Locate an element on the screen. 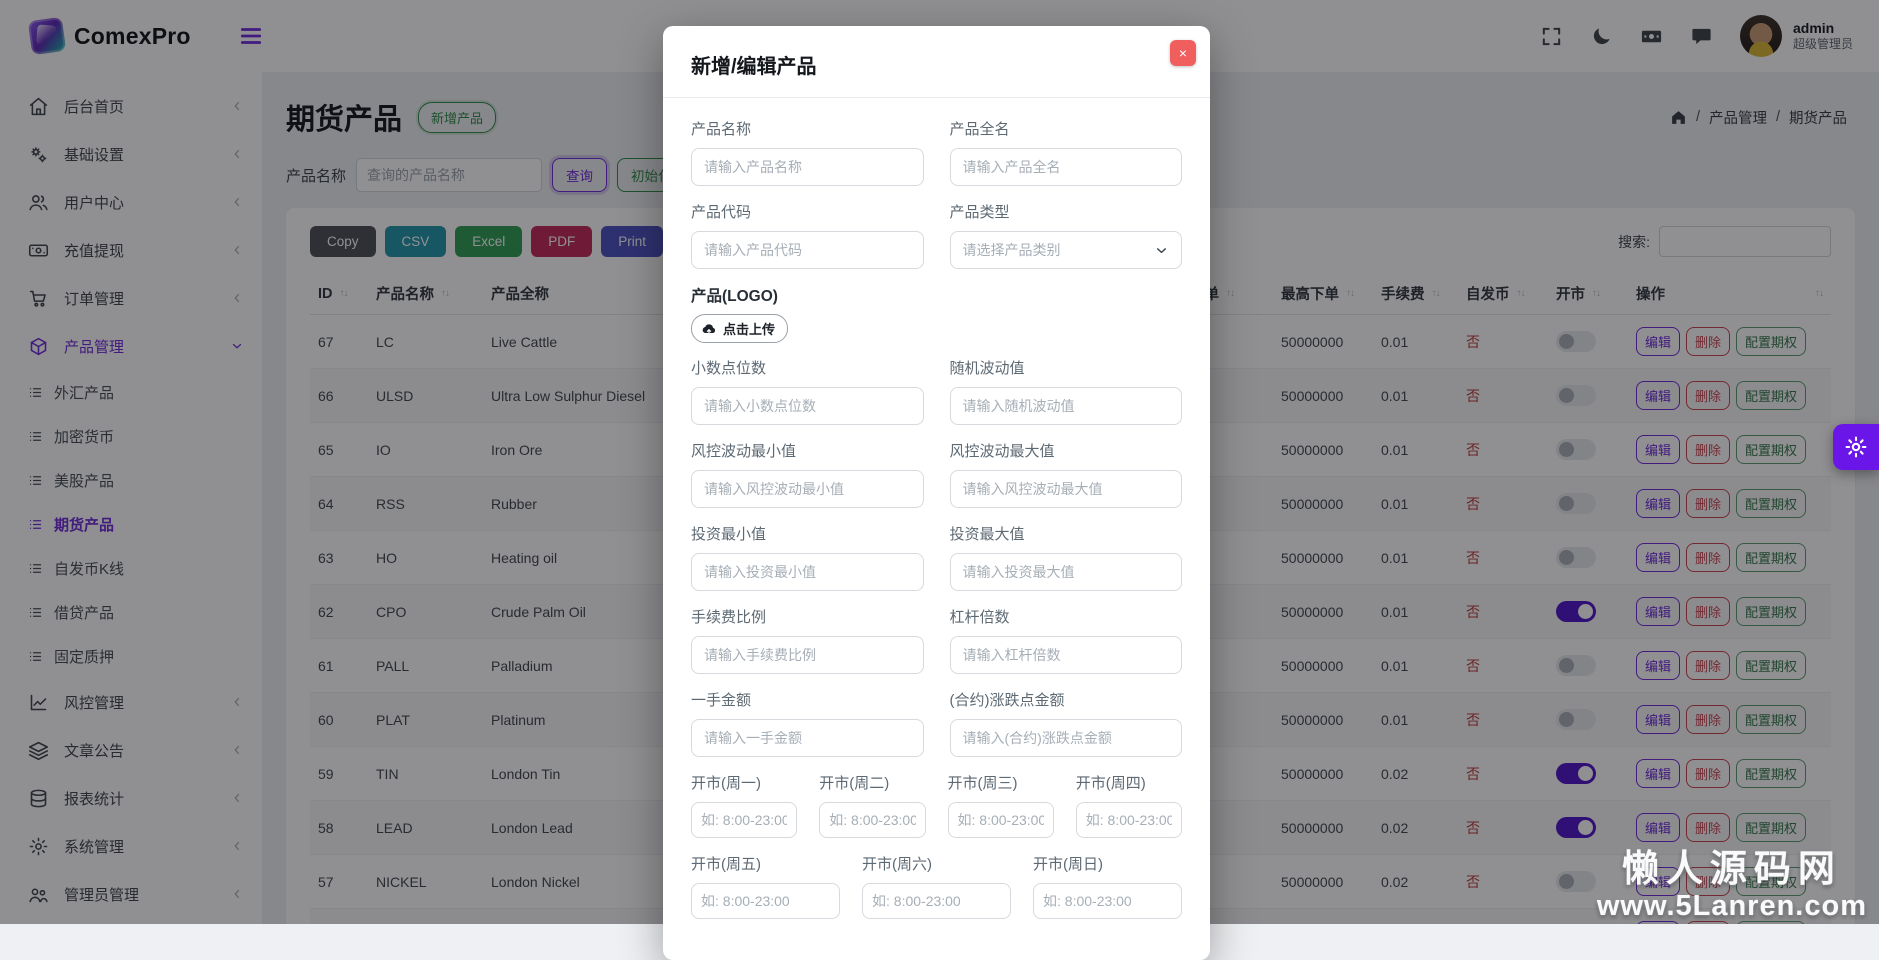 The width and height of the screenshot is (1879, 960). open-tuesday-input is located at coordinates (872, 820).